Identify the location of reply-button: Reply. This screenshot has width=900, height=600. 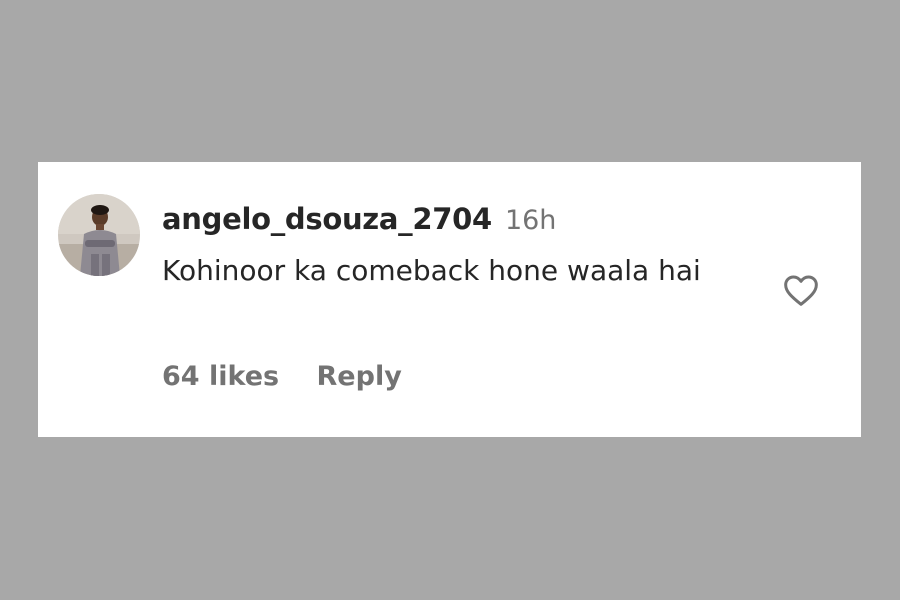
(359, 377).